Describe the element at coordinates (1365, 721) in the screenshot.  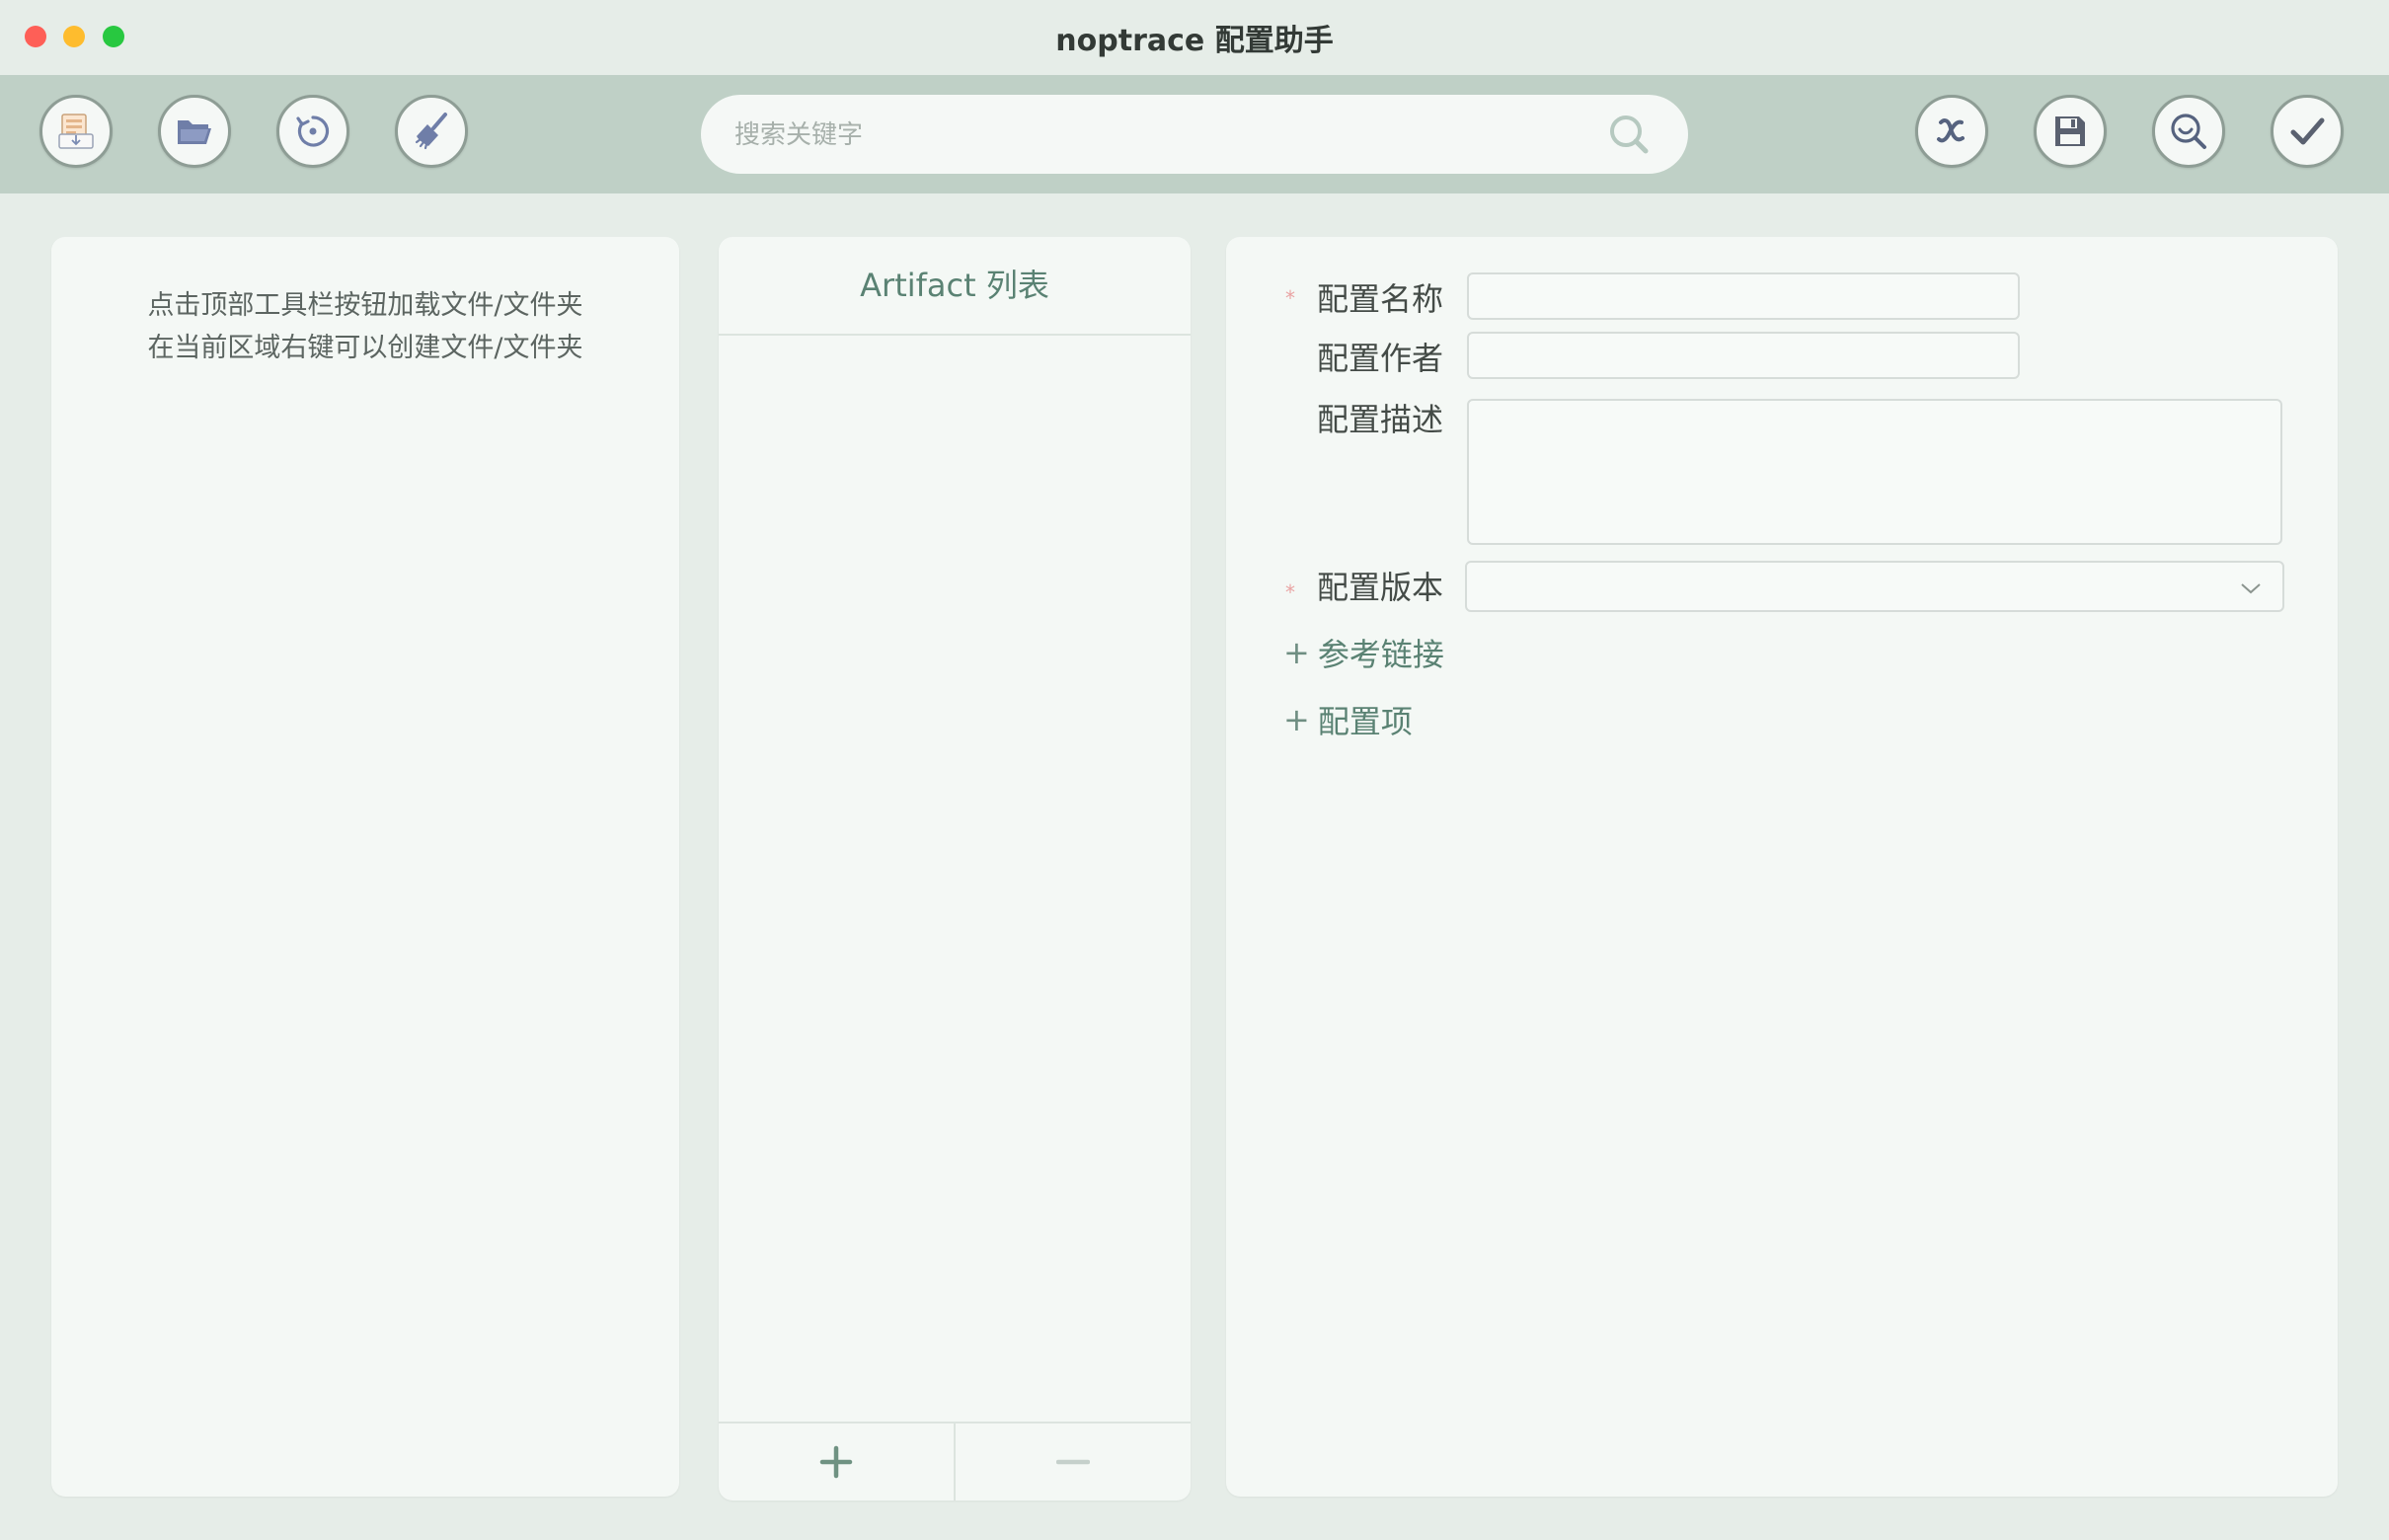
I see `config-items-label: 配置项` at that location.